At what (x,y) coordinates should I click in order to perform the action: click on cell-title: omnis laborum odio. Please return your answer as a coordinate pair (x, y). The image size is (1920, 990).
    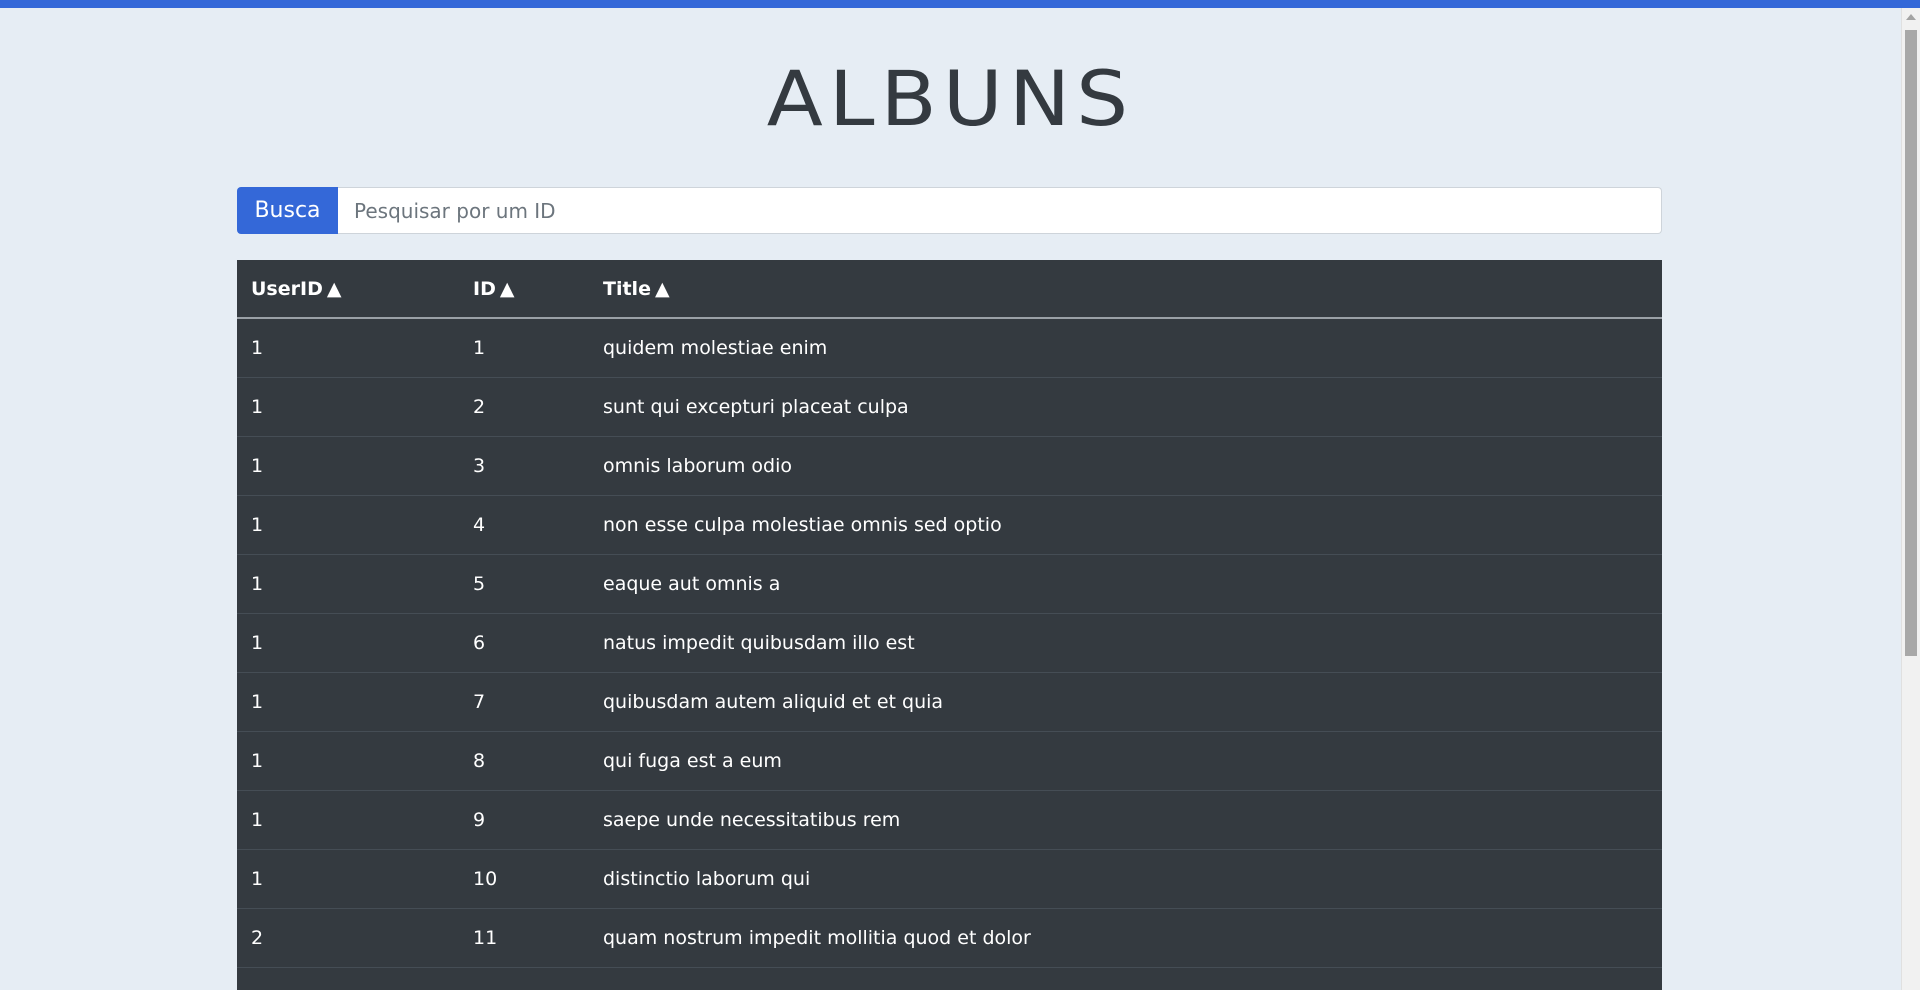
    Looking at the image, I should click on (1125, 465).